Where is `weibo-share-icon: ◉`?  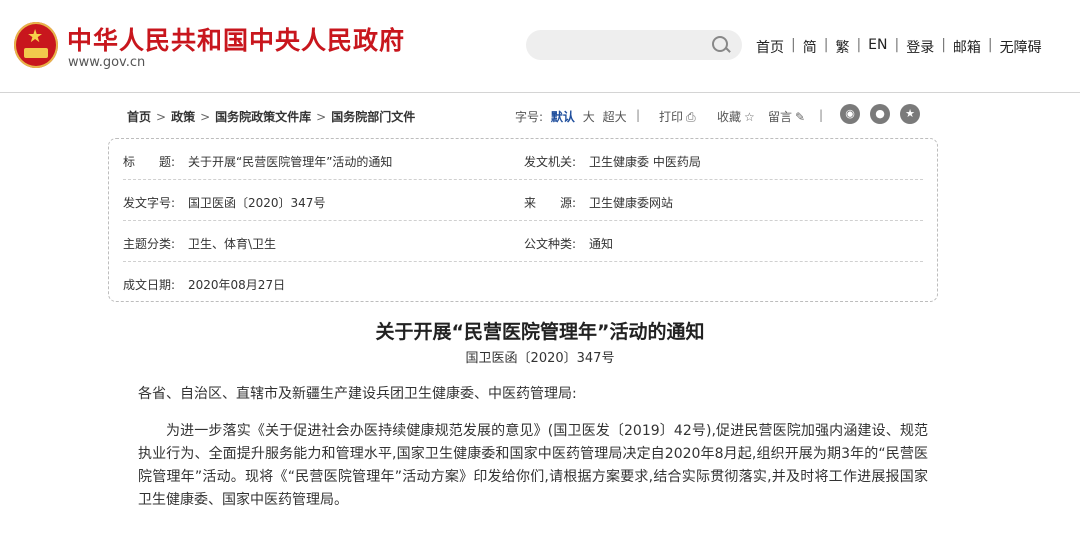 weibo-share-icon: ◉ is located at coordinates (850, 114).